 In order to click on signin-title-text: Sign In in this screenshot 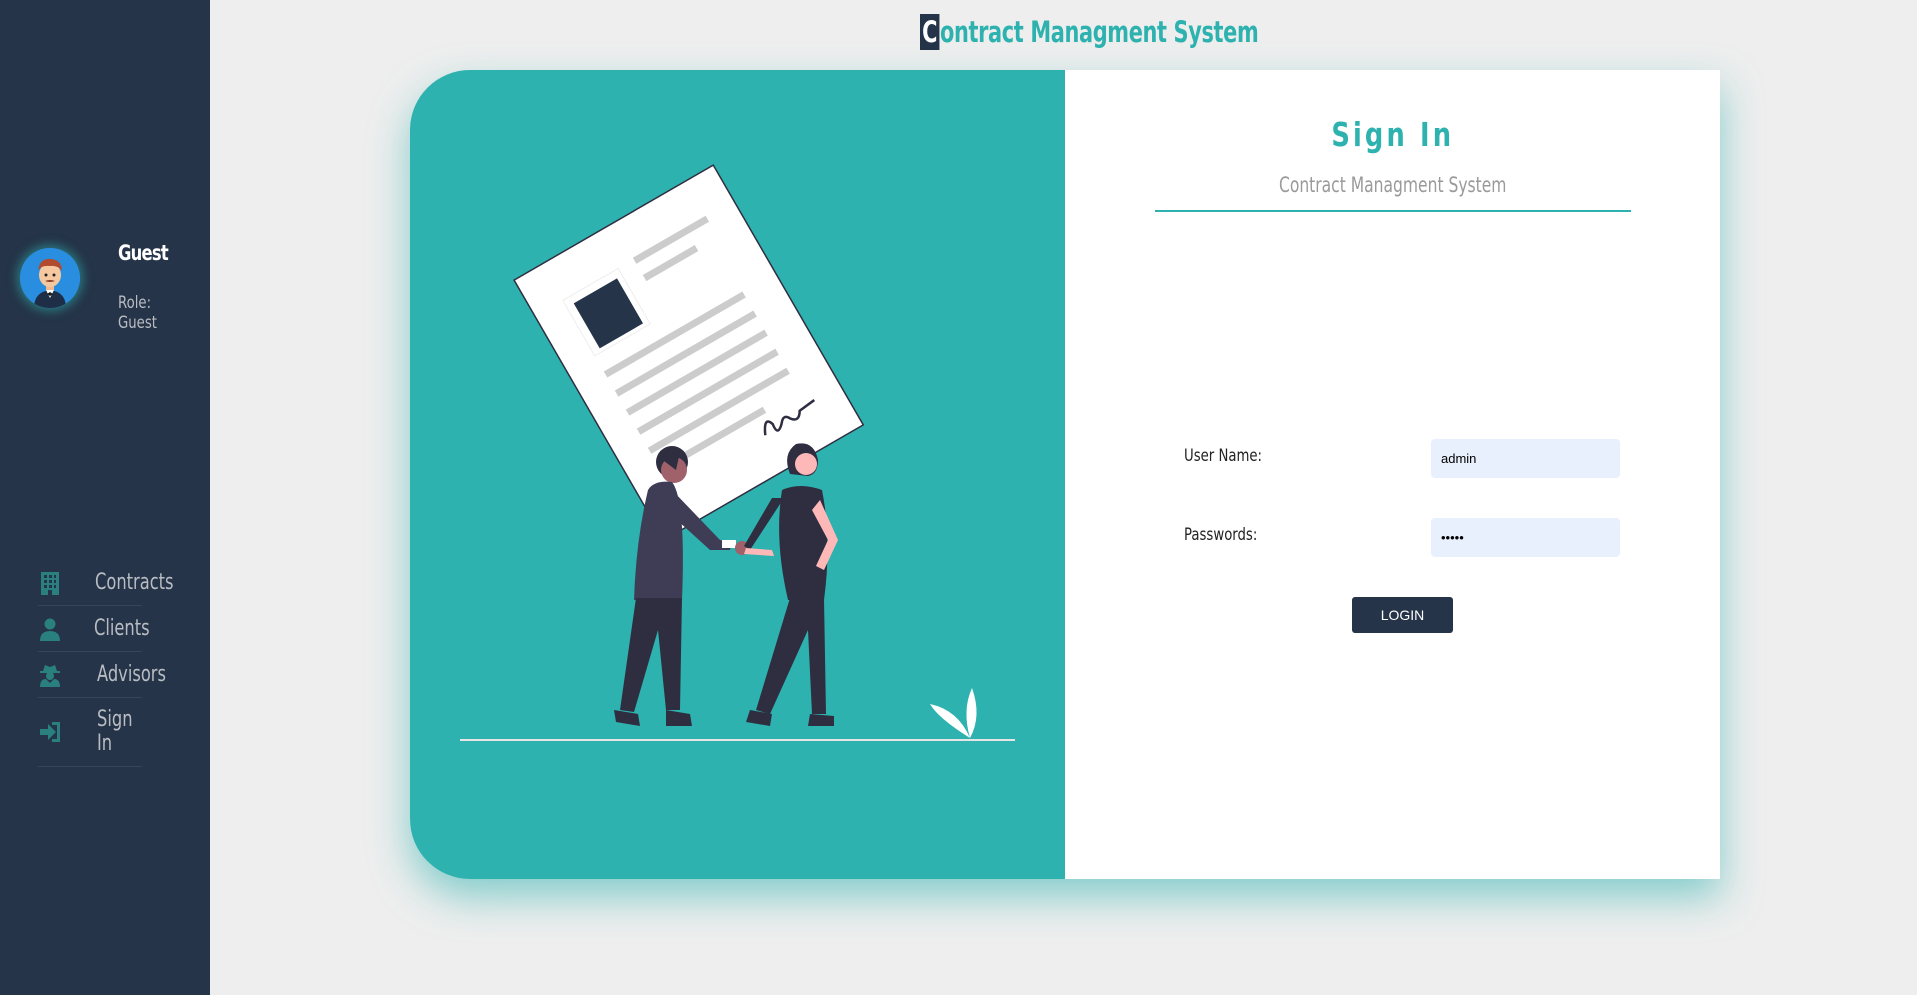, I will do `click(1392, 134)`.